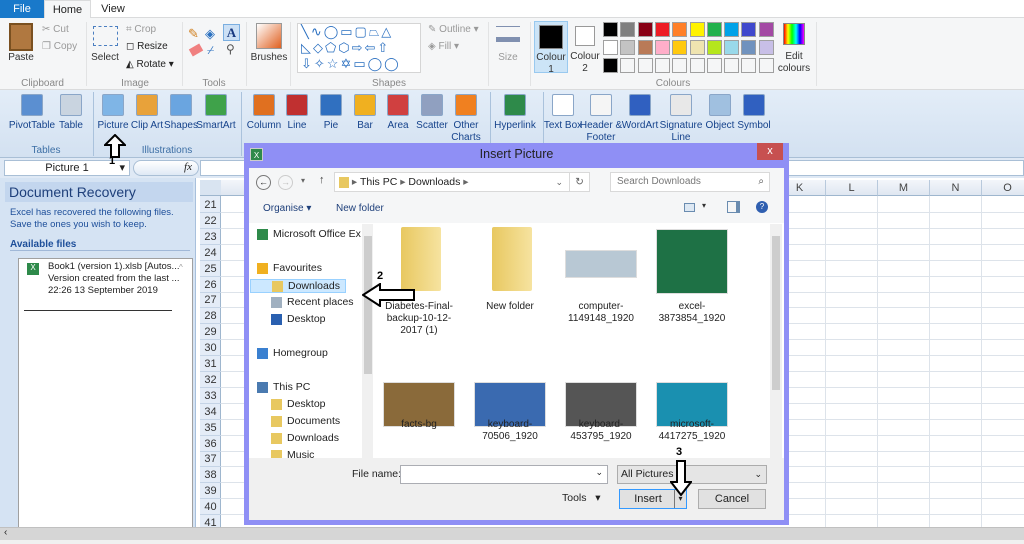 The height and width of the screenshot is (544, 1024). I want to click on nav-item: Documents, so click(305, 421).